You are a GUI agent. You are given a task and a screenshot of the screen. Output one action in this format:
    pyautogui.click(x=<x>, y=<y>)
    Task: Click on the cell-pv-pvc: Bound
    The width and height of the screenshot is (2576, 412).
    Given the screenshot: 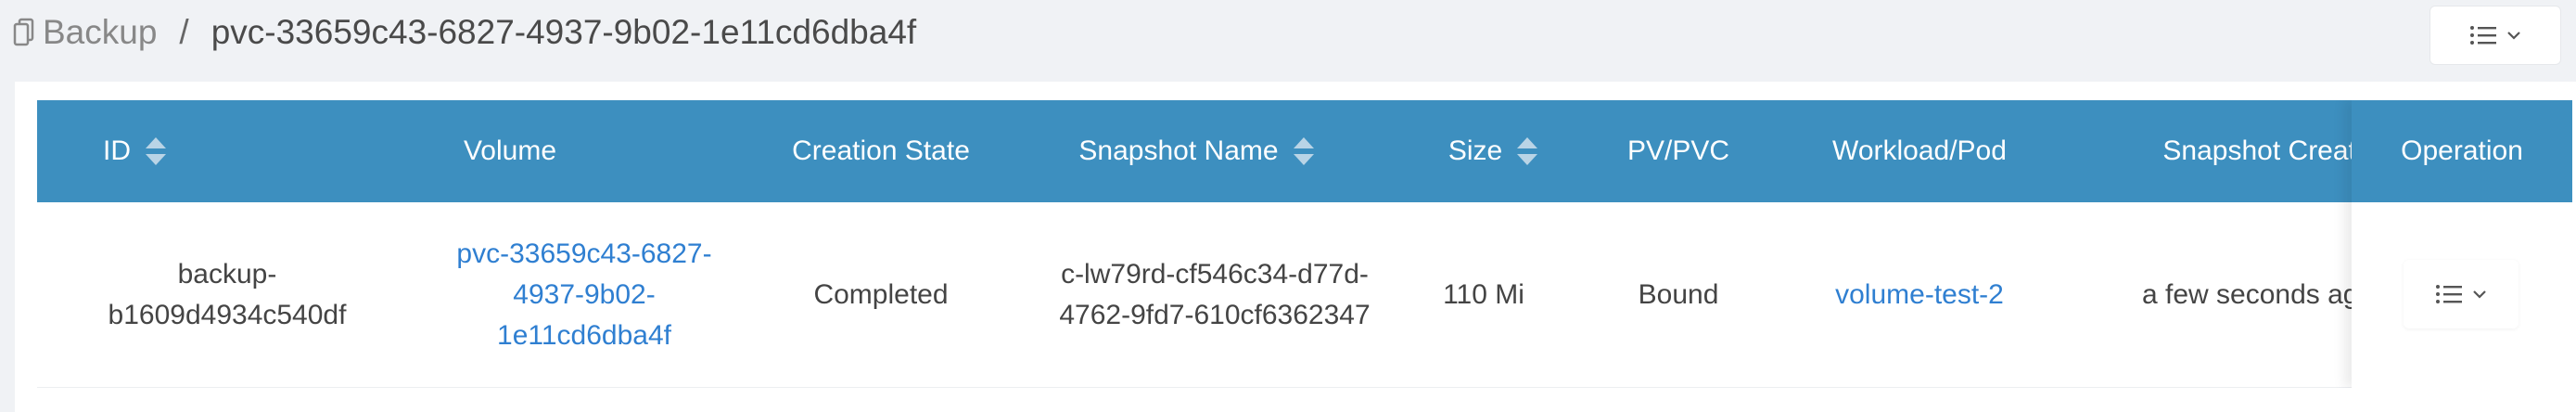 What is the action you would take?
    pyautogui.click(x=1679, y=294)
    